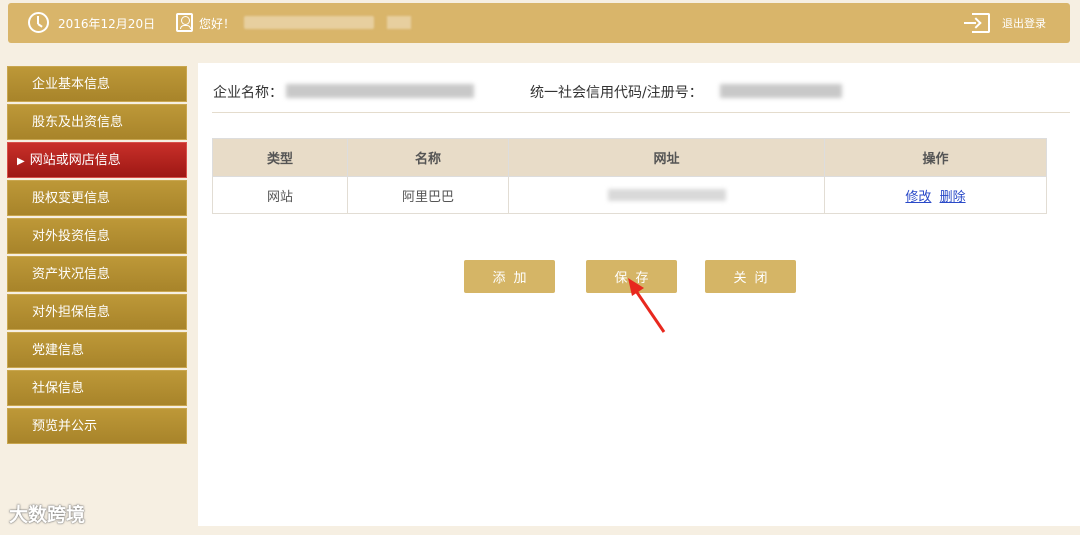 This screenshot has height=535, width=1080. What do you see at coordinates (953, 197) in the screenshot?
I see `delete-link: 删除` at bounding box center [953, 197].